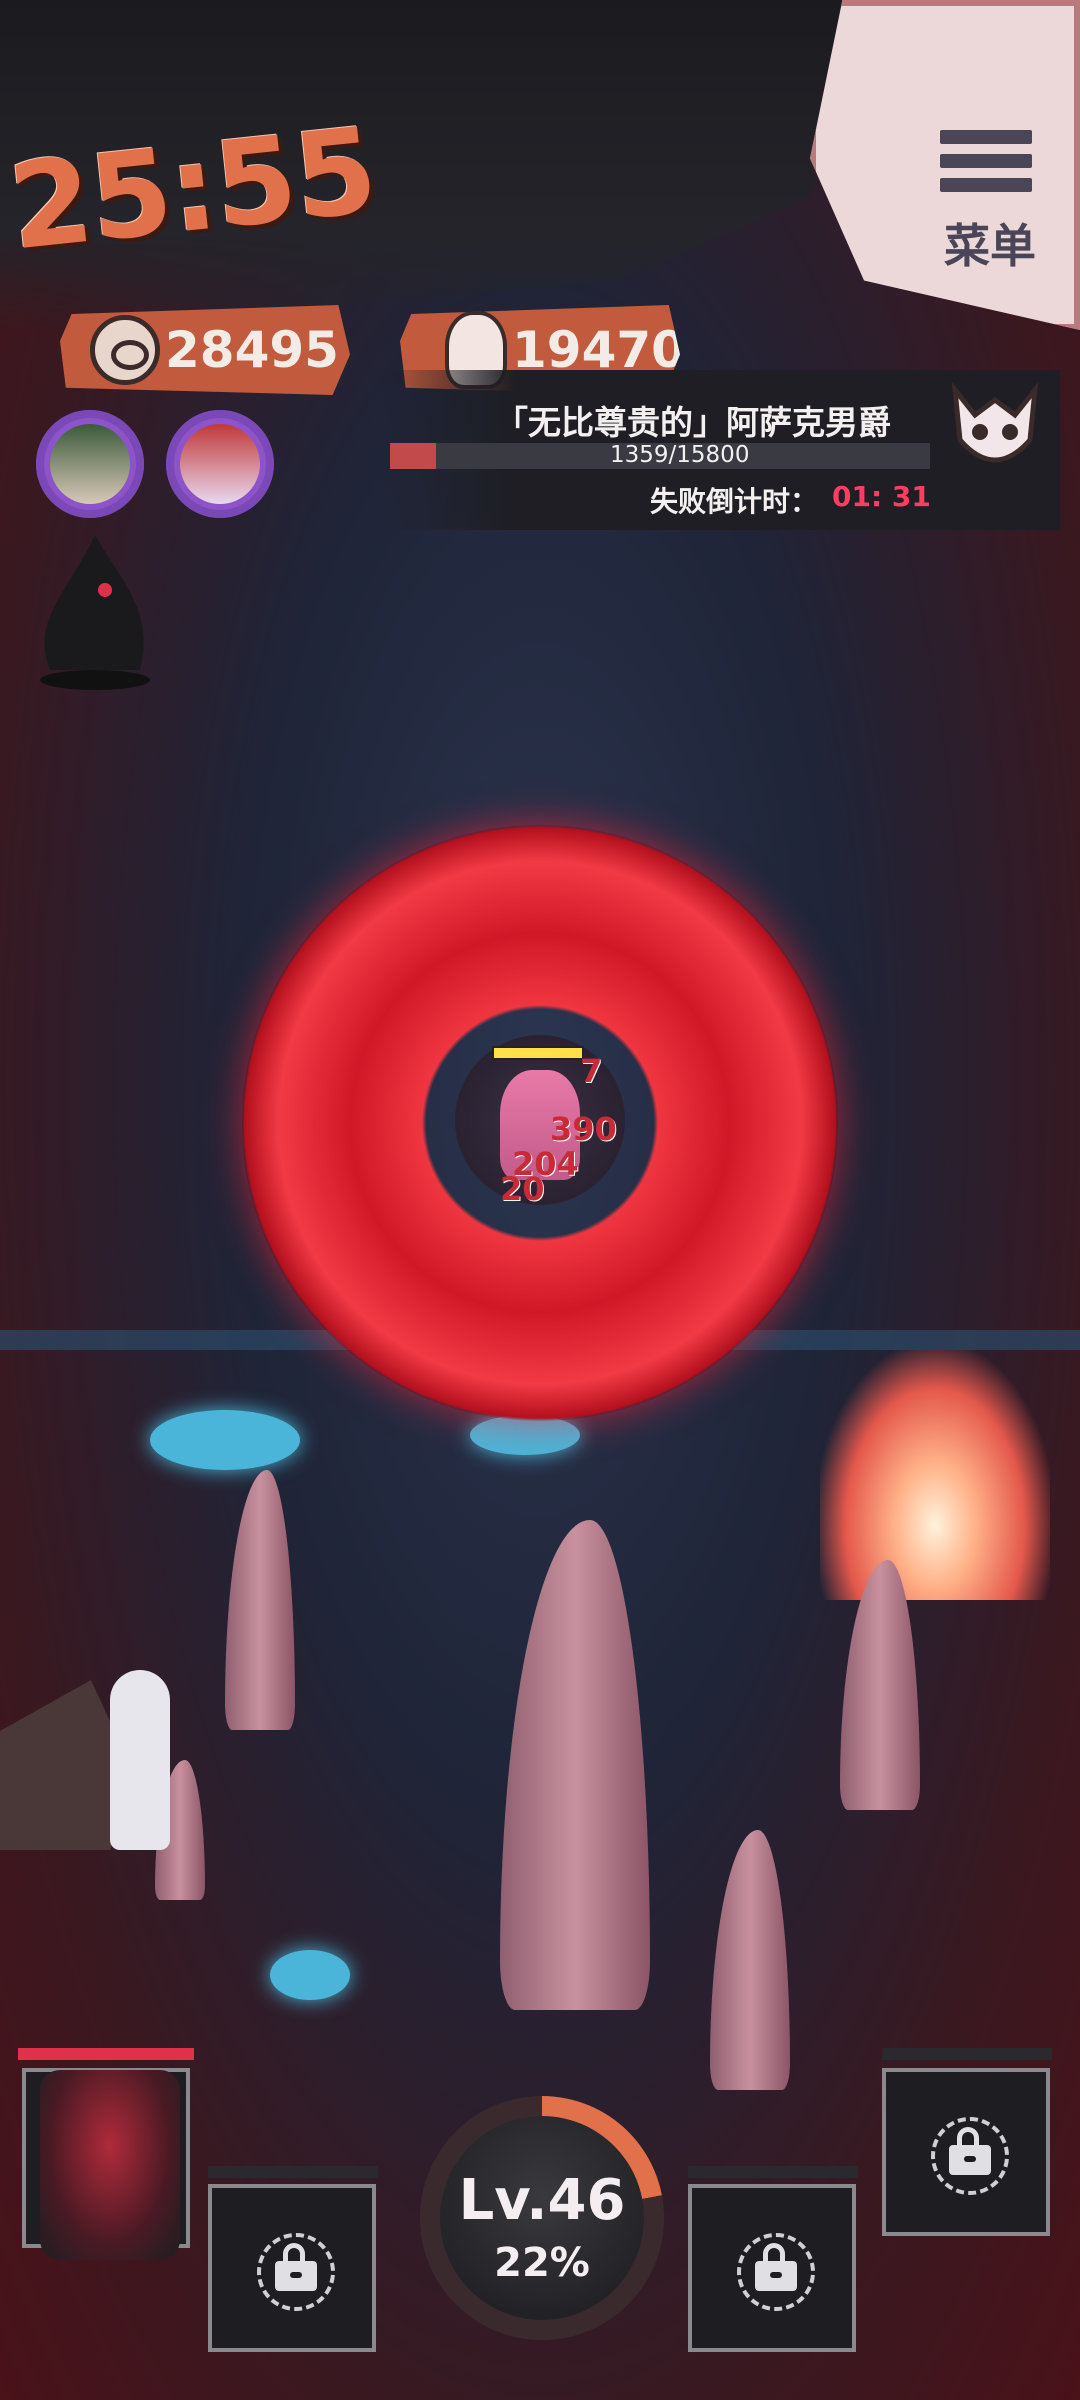 The width and height of the screenshot is (1080, 2400). Describe the element at coordinates (110, 2165) in the screenshot. I see `skill-icon-demon` at that location.